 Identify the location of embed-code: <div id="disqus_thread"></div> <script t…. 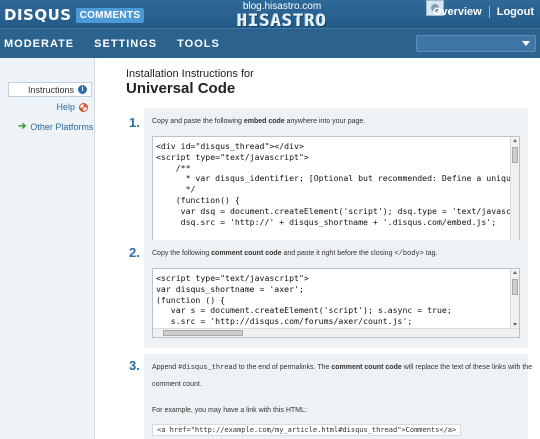
(337, 184).